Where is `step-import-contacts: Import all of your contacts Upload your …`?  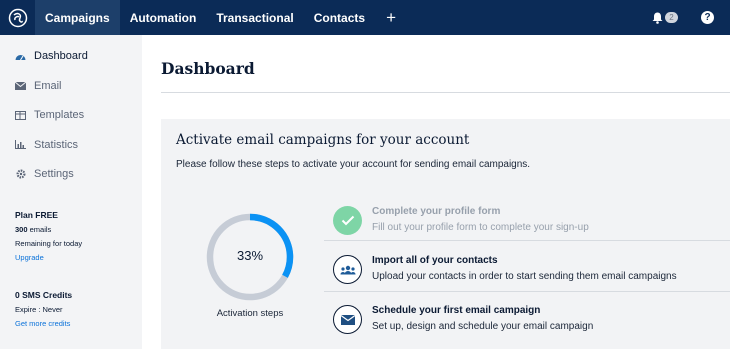 step-import-contacts: Import all of your contacts Upload your … is located at coordinates (527, 270).